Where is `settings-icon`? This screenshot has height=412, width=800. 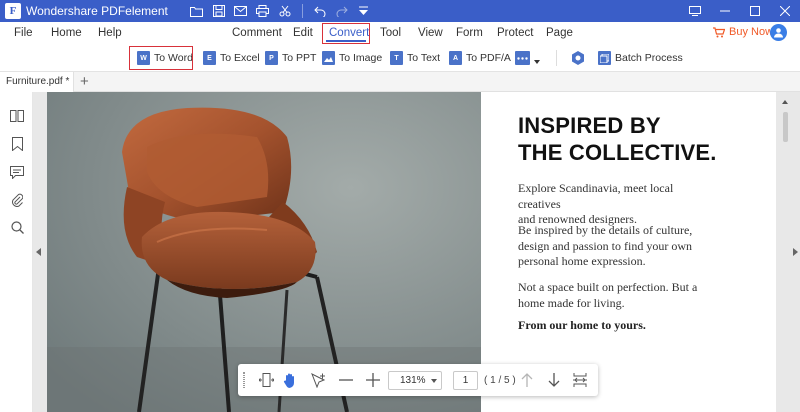 settings-icon is located at coordinates (578, 58).